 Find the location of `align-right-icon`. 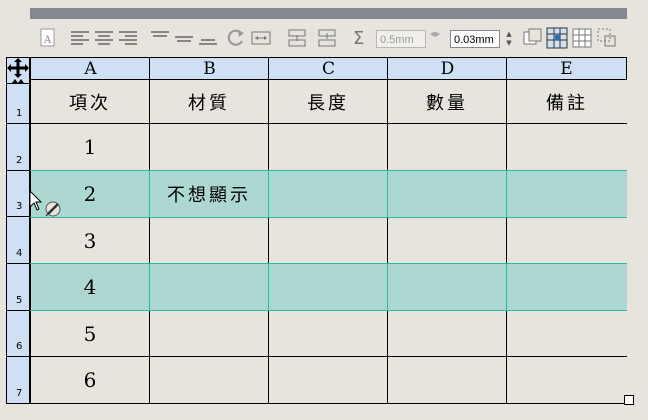

align-right-icon is located at coordinates (128, 38).